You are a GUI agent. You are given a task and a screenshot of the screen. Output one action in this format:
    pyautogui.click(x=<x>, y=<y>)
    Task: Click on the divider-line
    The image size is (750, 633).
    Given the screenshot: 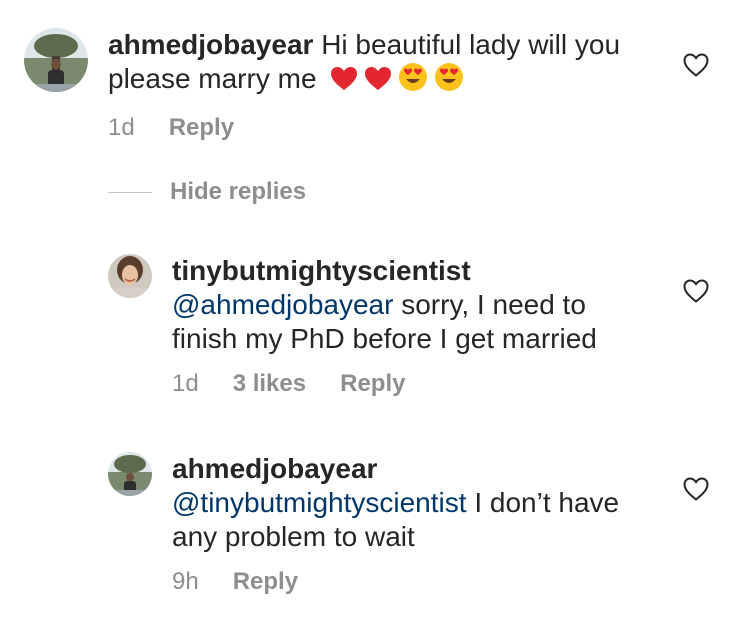 What is the action you would take?
    pyautogui.click(x=130, y=192)
    